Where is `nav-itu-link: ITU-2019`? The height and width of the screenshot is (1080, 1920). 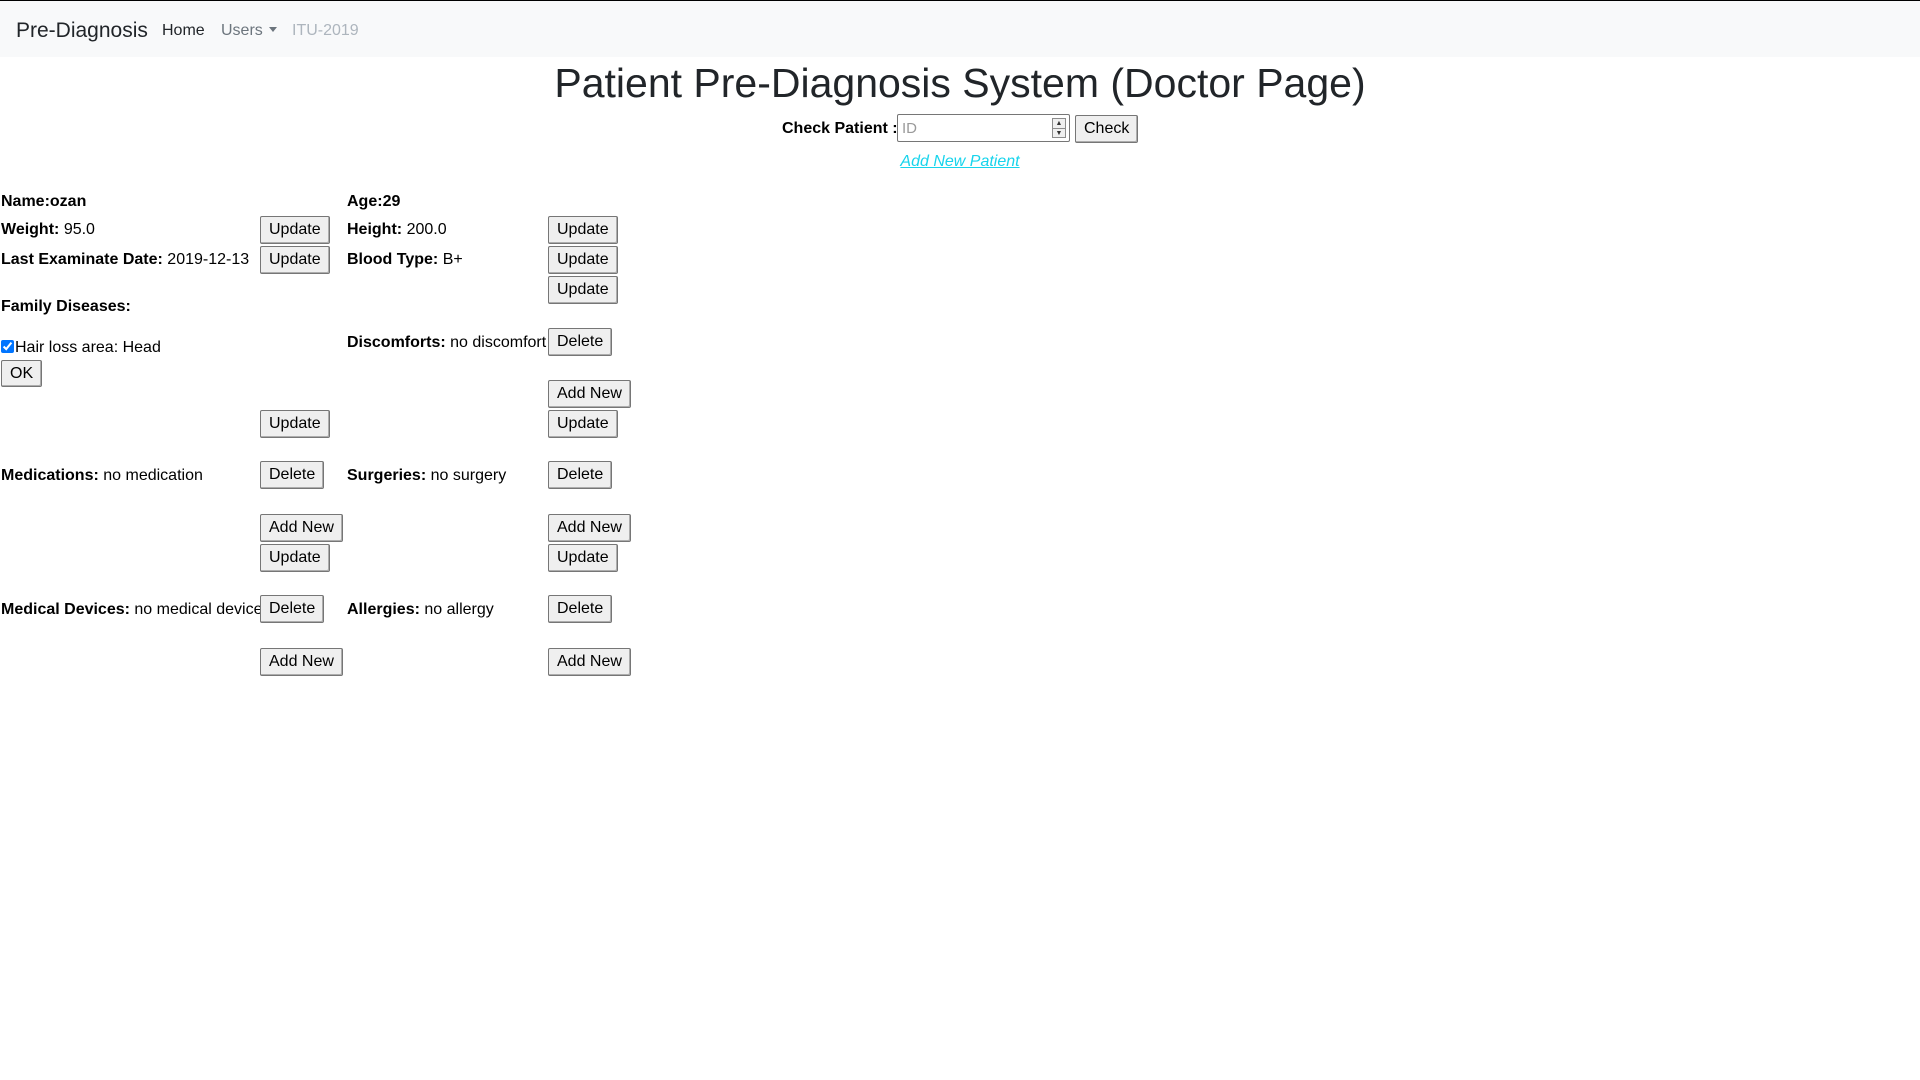
nav-itu-link: ITU-2019 is located at coordinates (325, 31).